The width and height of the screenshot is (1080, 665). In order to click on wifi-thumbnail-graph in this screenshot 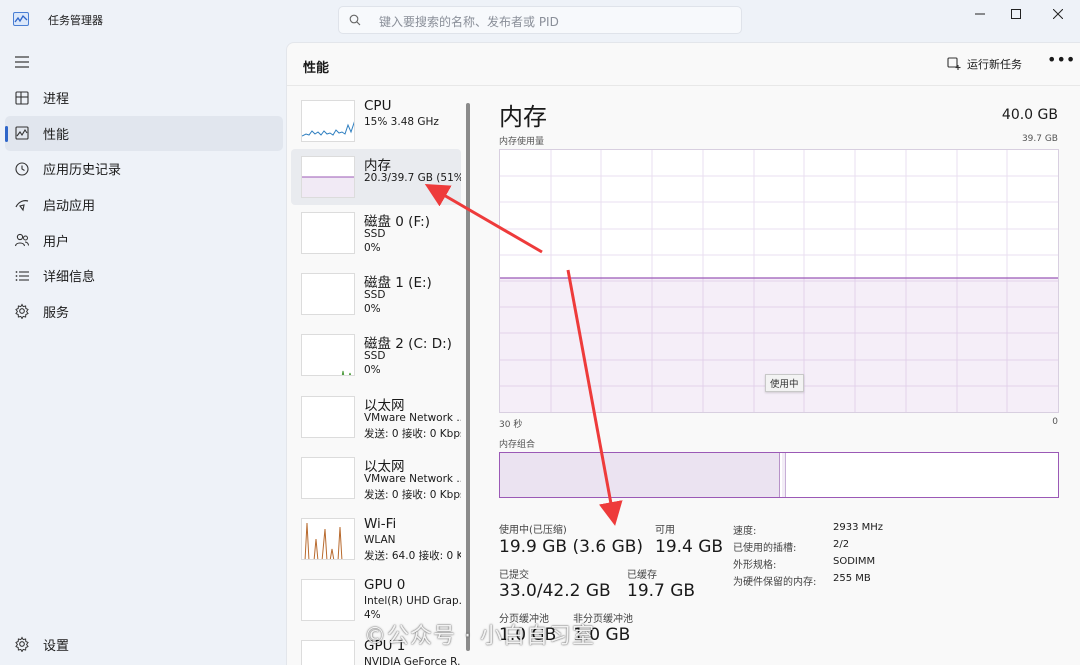, I will do `click(328, 539)`.